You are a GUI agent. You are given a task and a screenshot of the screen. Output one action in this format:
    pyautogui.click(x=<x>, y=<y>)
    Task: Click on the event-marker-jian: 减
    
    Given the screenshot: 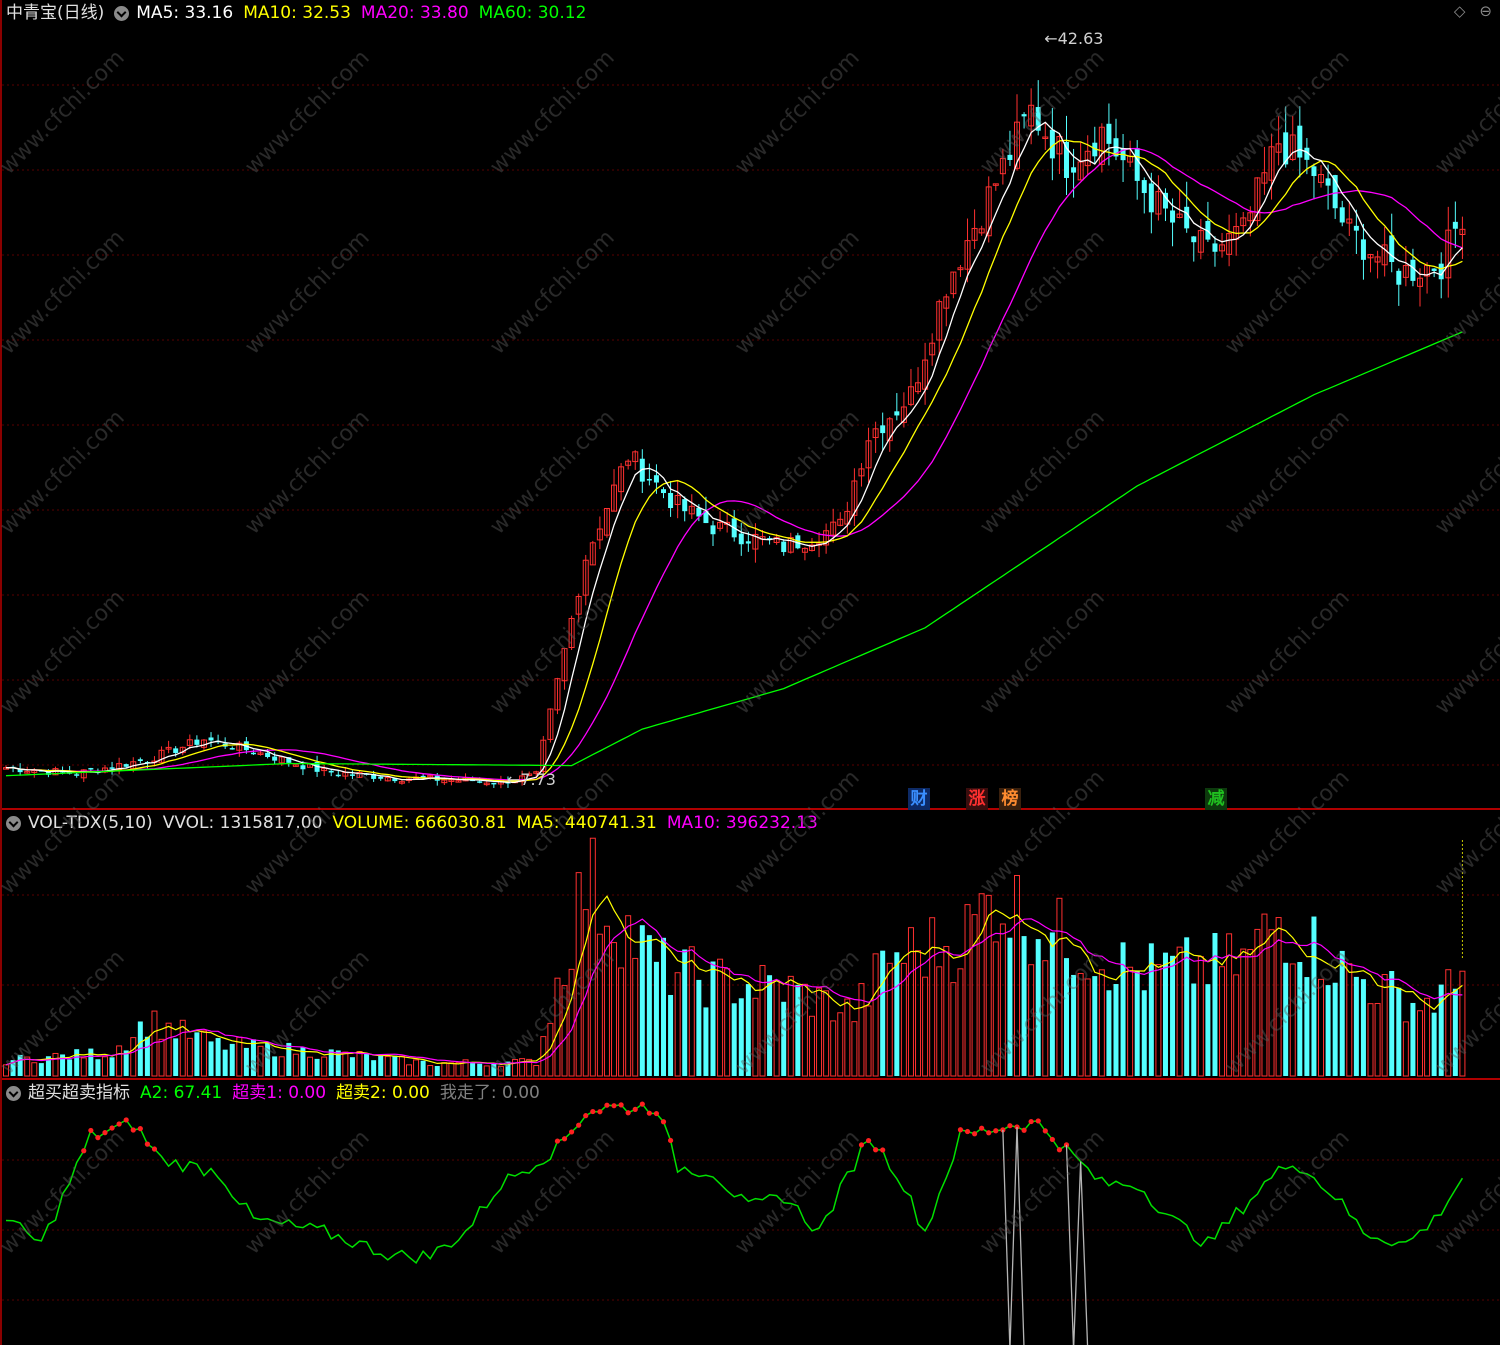 What is the action you would take?
    pyautogui.click(x=1216, y=799)
    